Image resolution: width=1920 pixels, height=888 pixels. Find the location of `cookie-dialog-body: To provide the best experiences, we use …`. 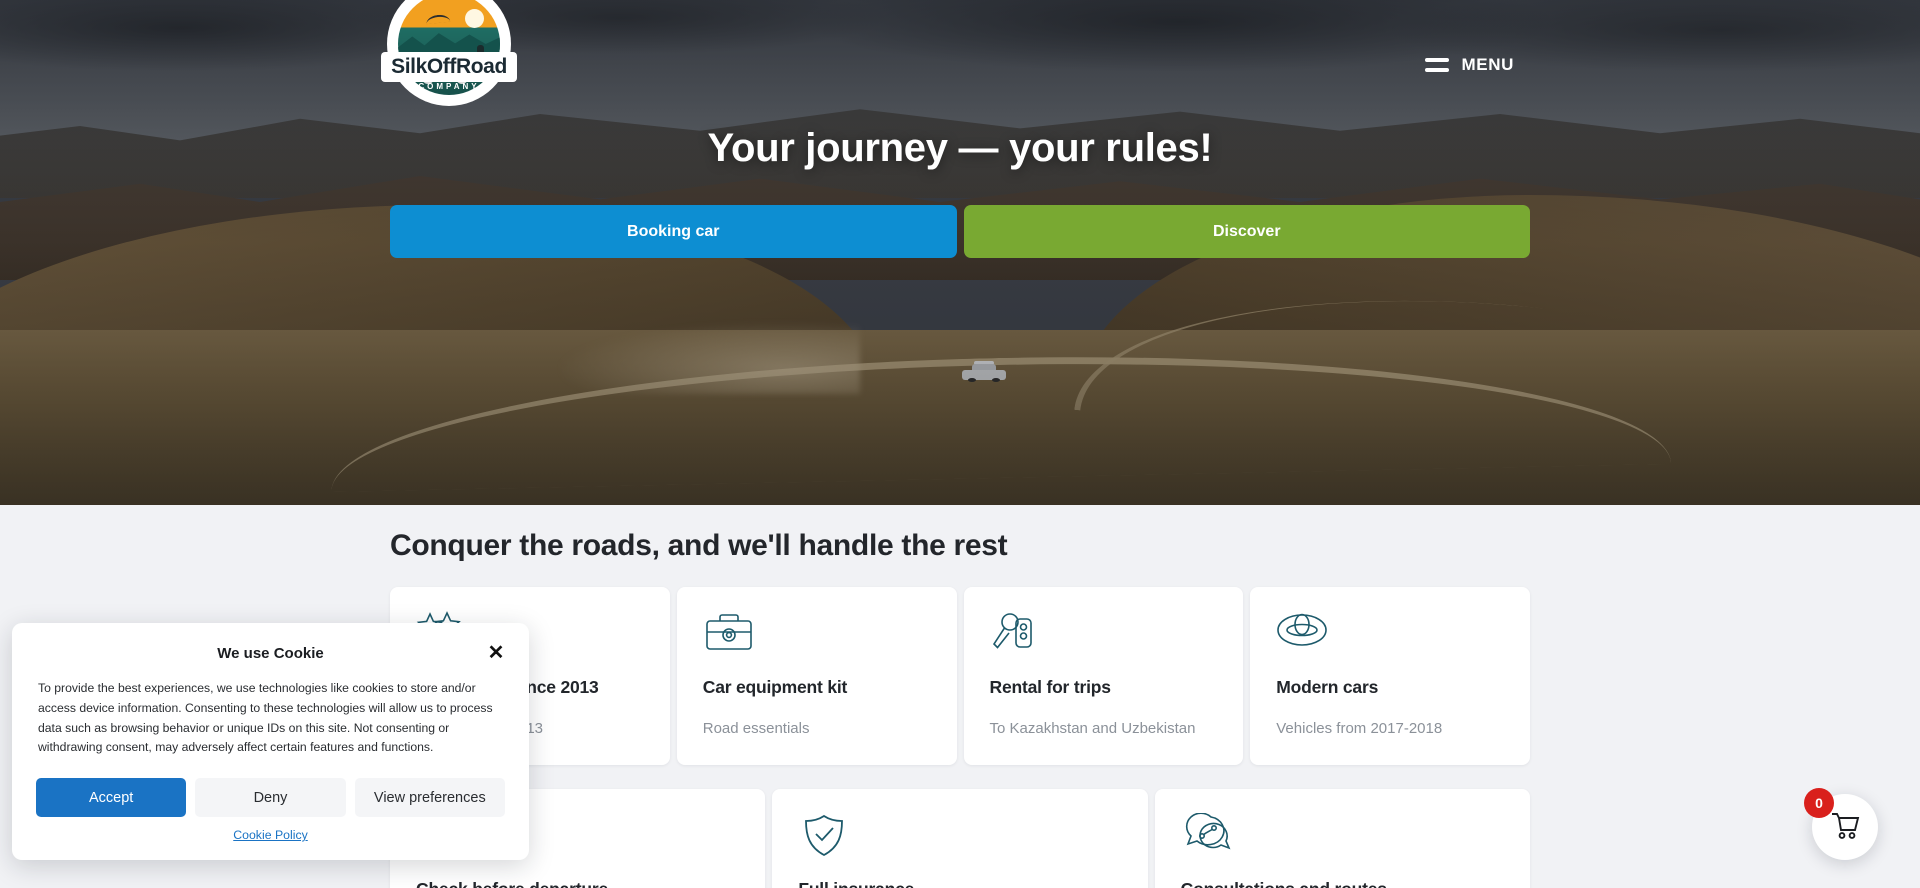

cookie-dialog-body: To provide the best experiences, we use … is located at coordinates (265, 718).